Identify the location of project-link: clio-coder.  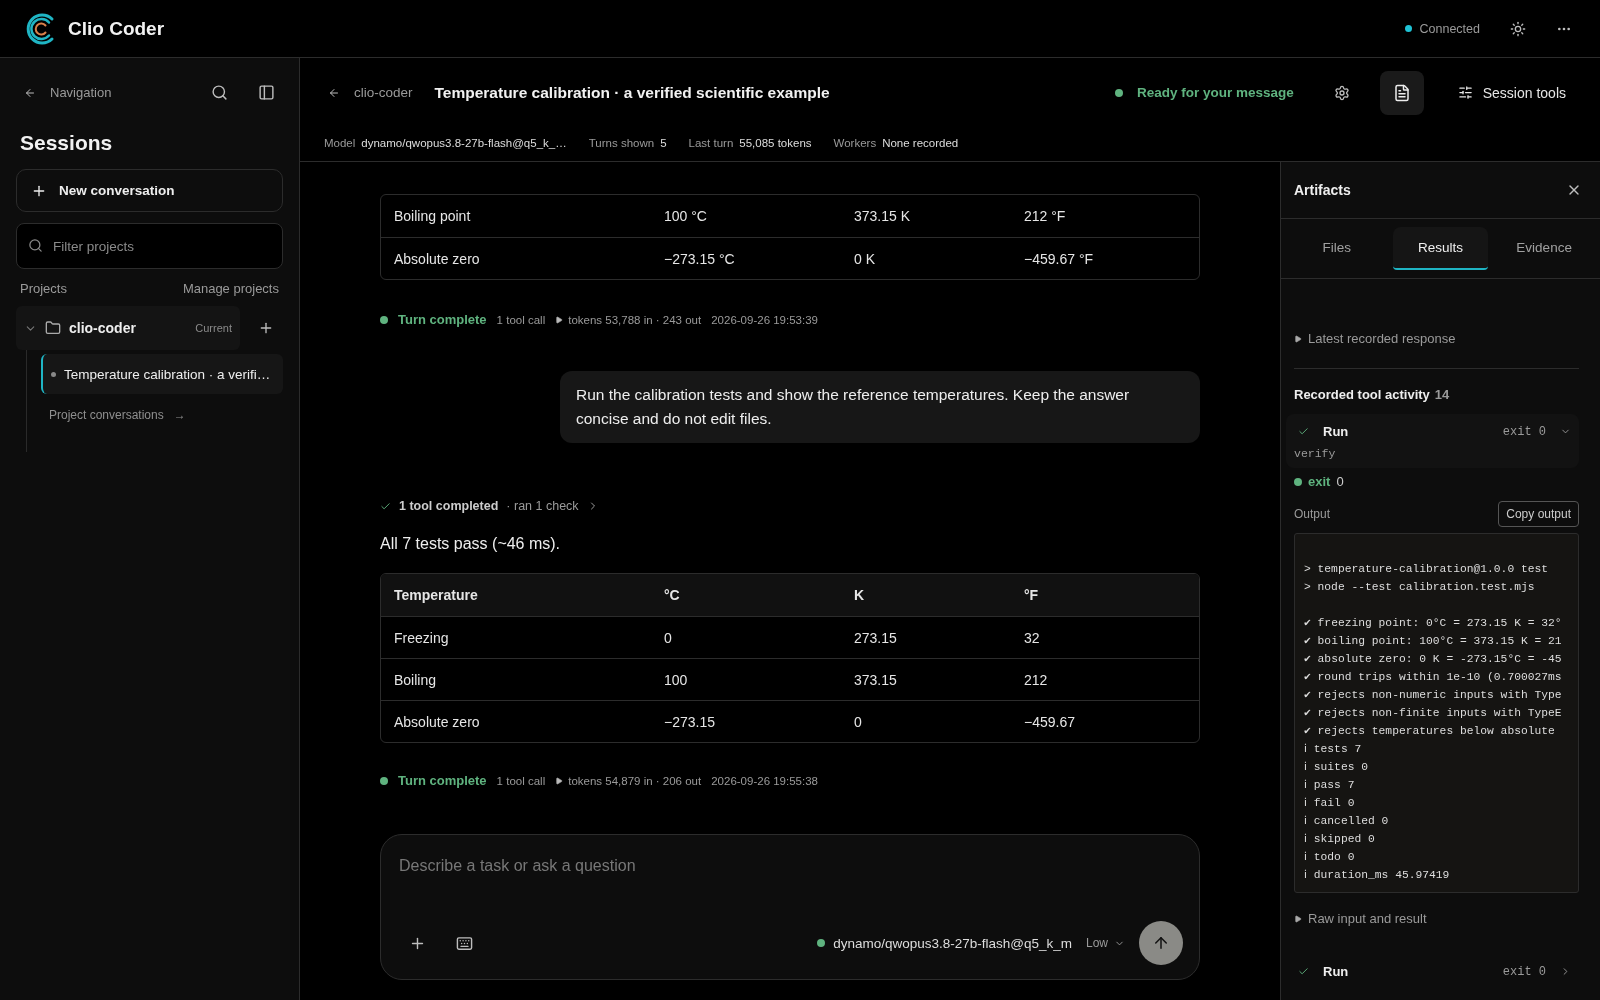
(382, 92).